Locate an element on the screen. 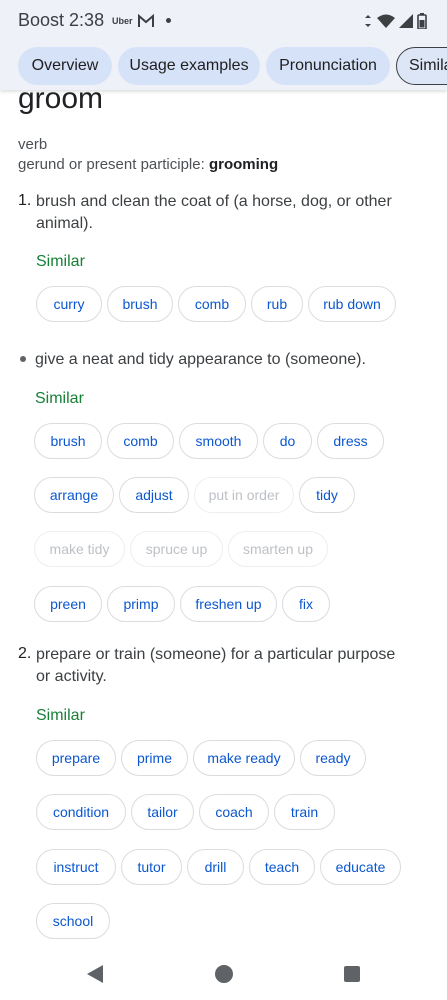  synonym-chip: prepare is located at coordinates (76, 758).